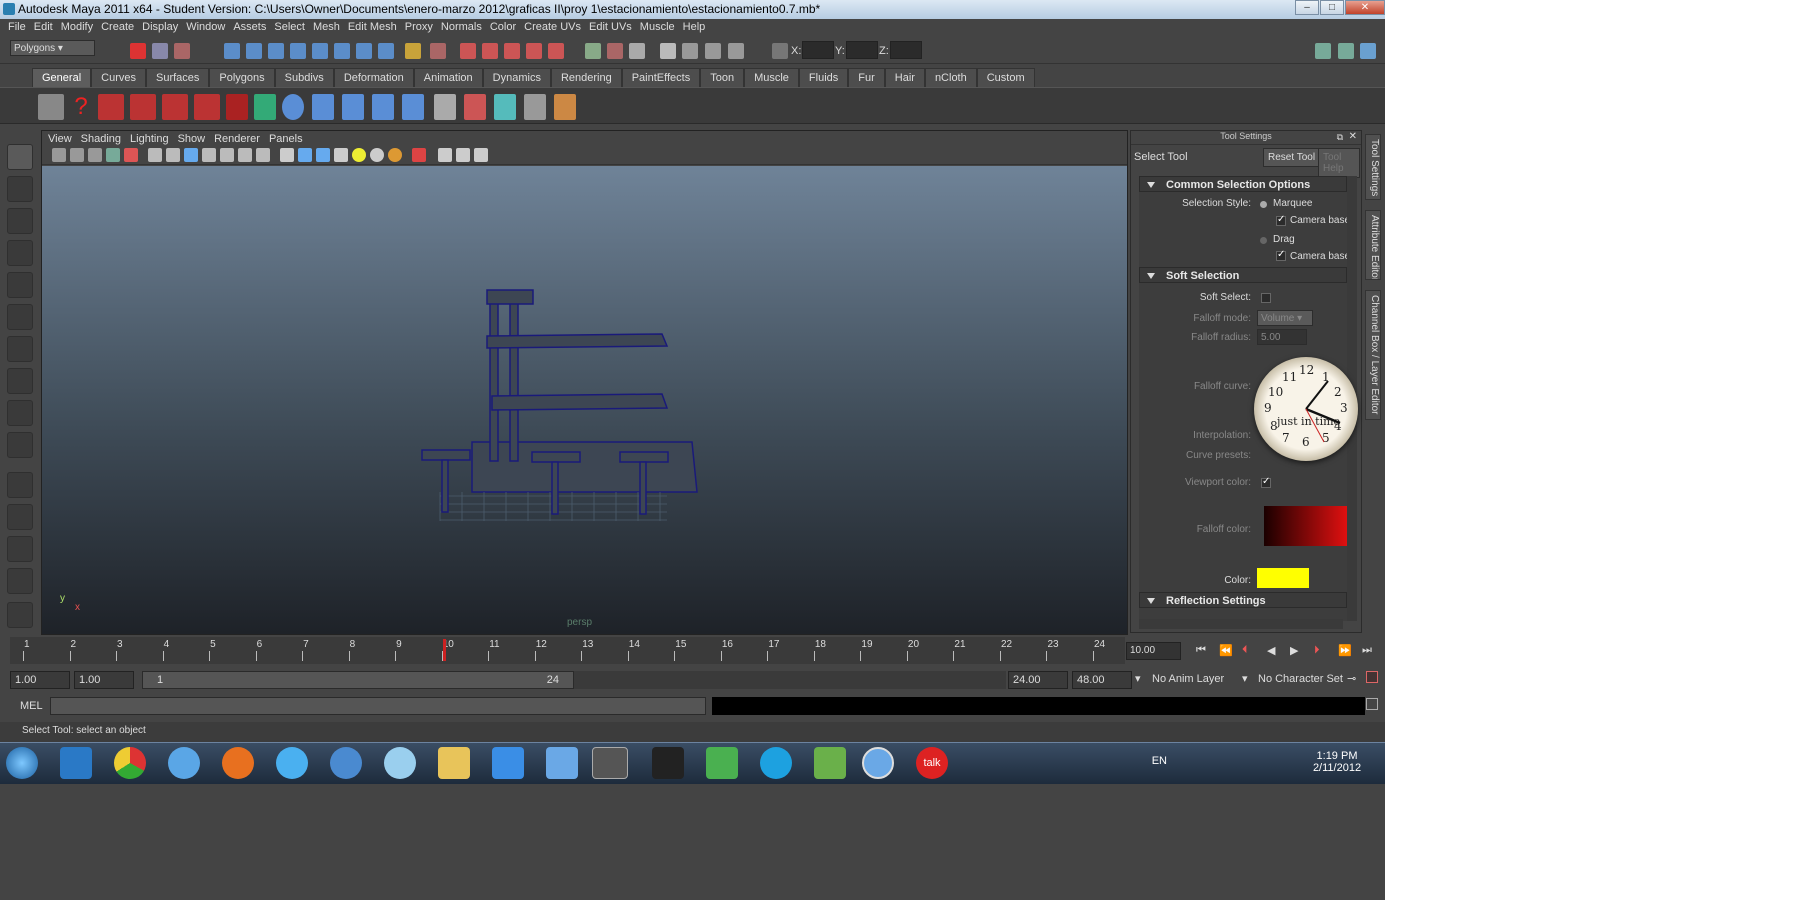 The height and width of the screenshot is (900, 1814). What do you see at coordinates (118, 77) in the screenshot?
I see `shelf-tab-curves: Curves` at bounding box center [118, 77].